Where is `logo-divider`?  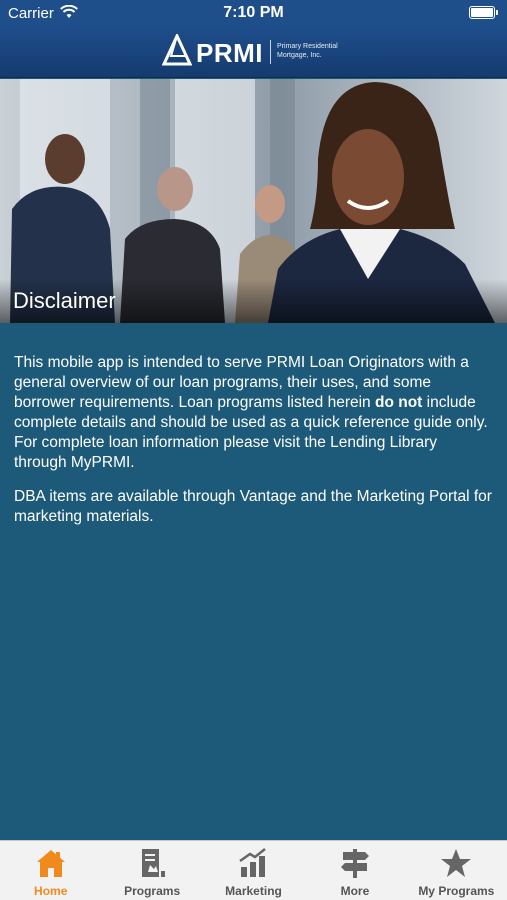 logo-divider is located at coordinates (270, 52).